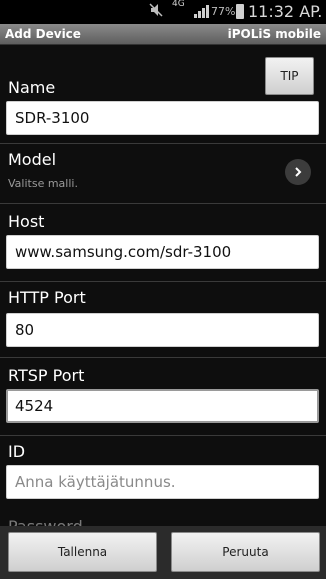 The width and height of the screenshot is (326, 579). I want to click on clock: 11:32 AP., so click(285, 11).